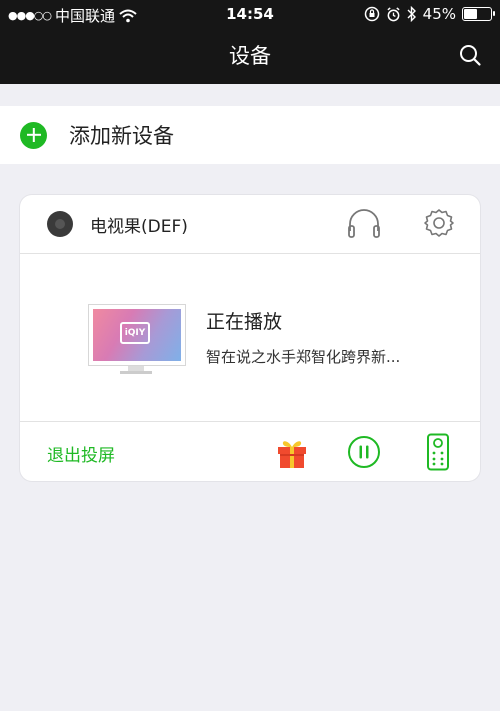 This screenshot has height=711, width=500. I want to click on tv-thumbnail: iQIY, so click(137, 340).